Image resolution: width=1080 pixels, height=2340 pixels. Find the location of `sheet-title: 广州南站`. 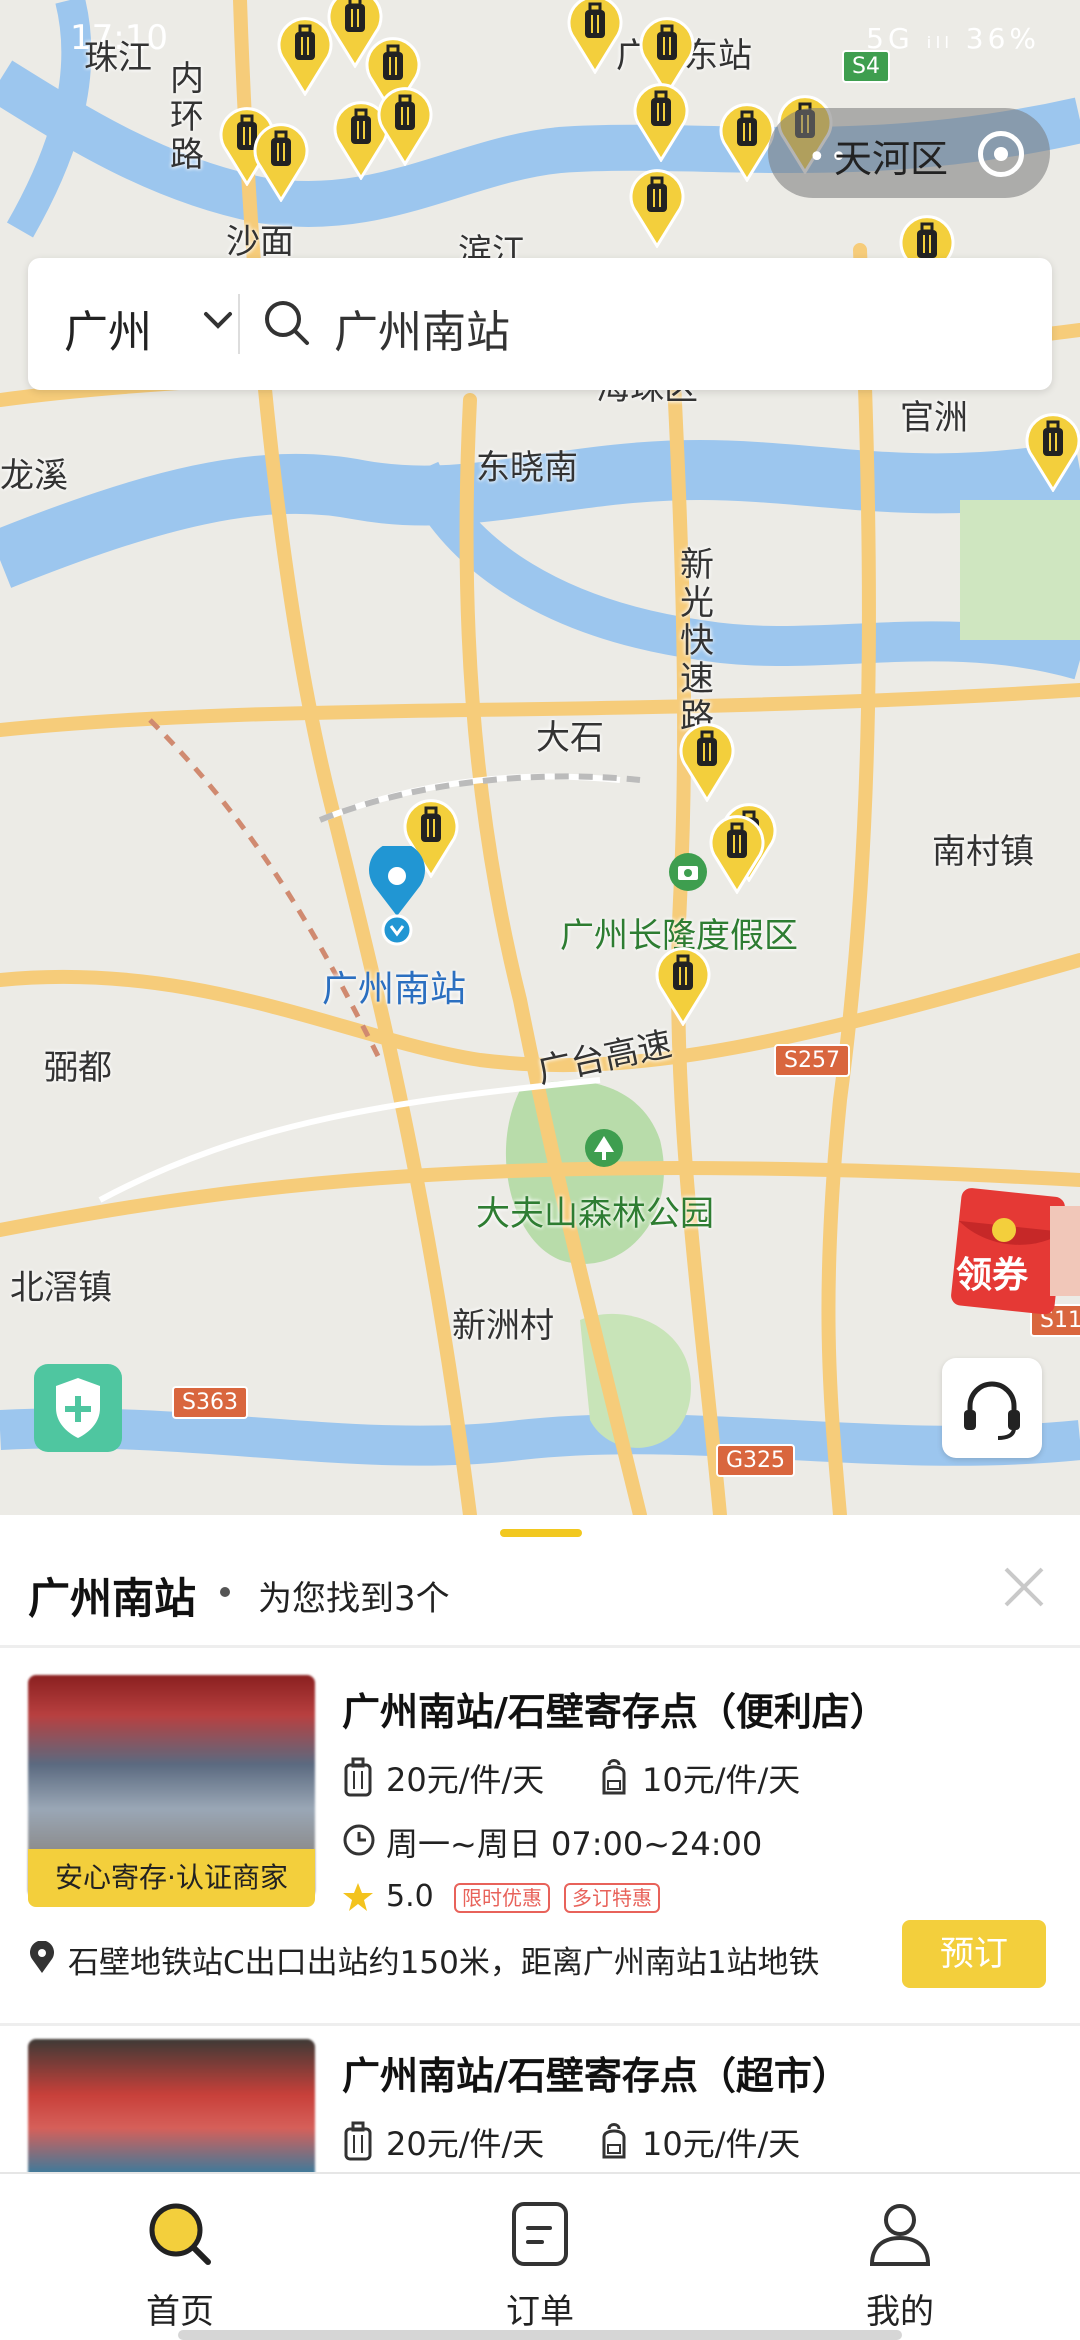

sheet-title: 广州南站 is located at coordinates (112, 1598).